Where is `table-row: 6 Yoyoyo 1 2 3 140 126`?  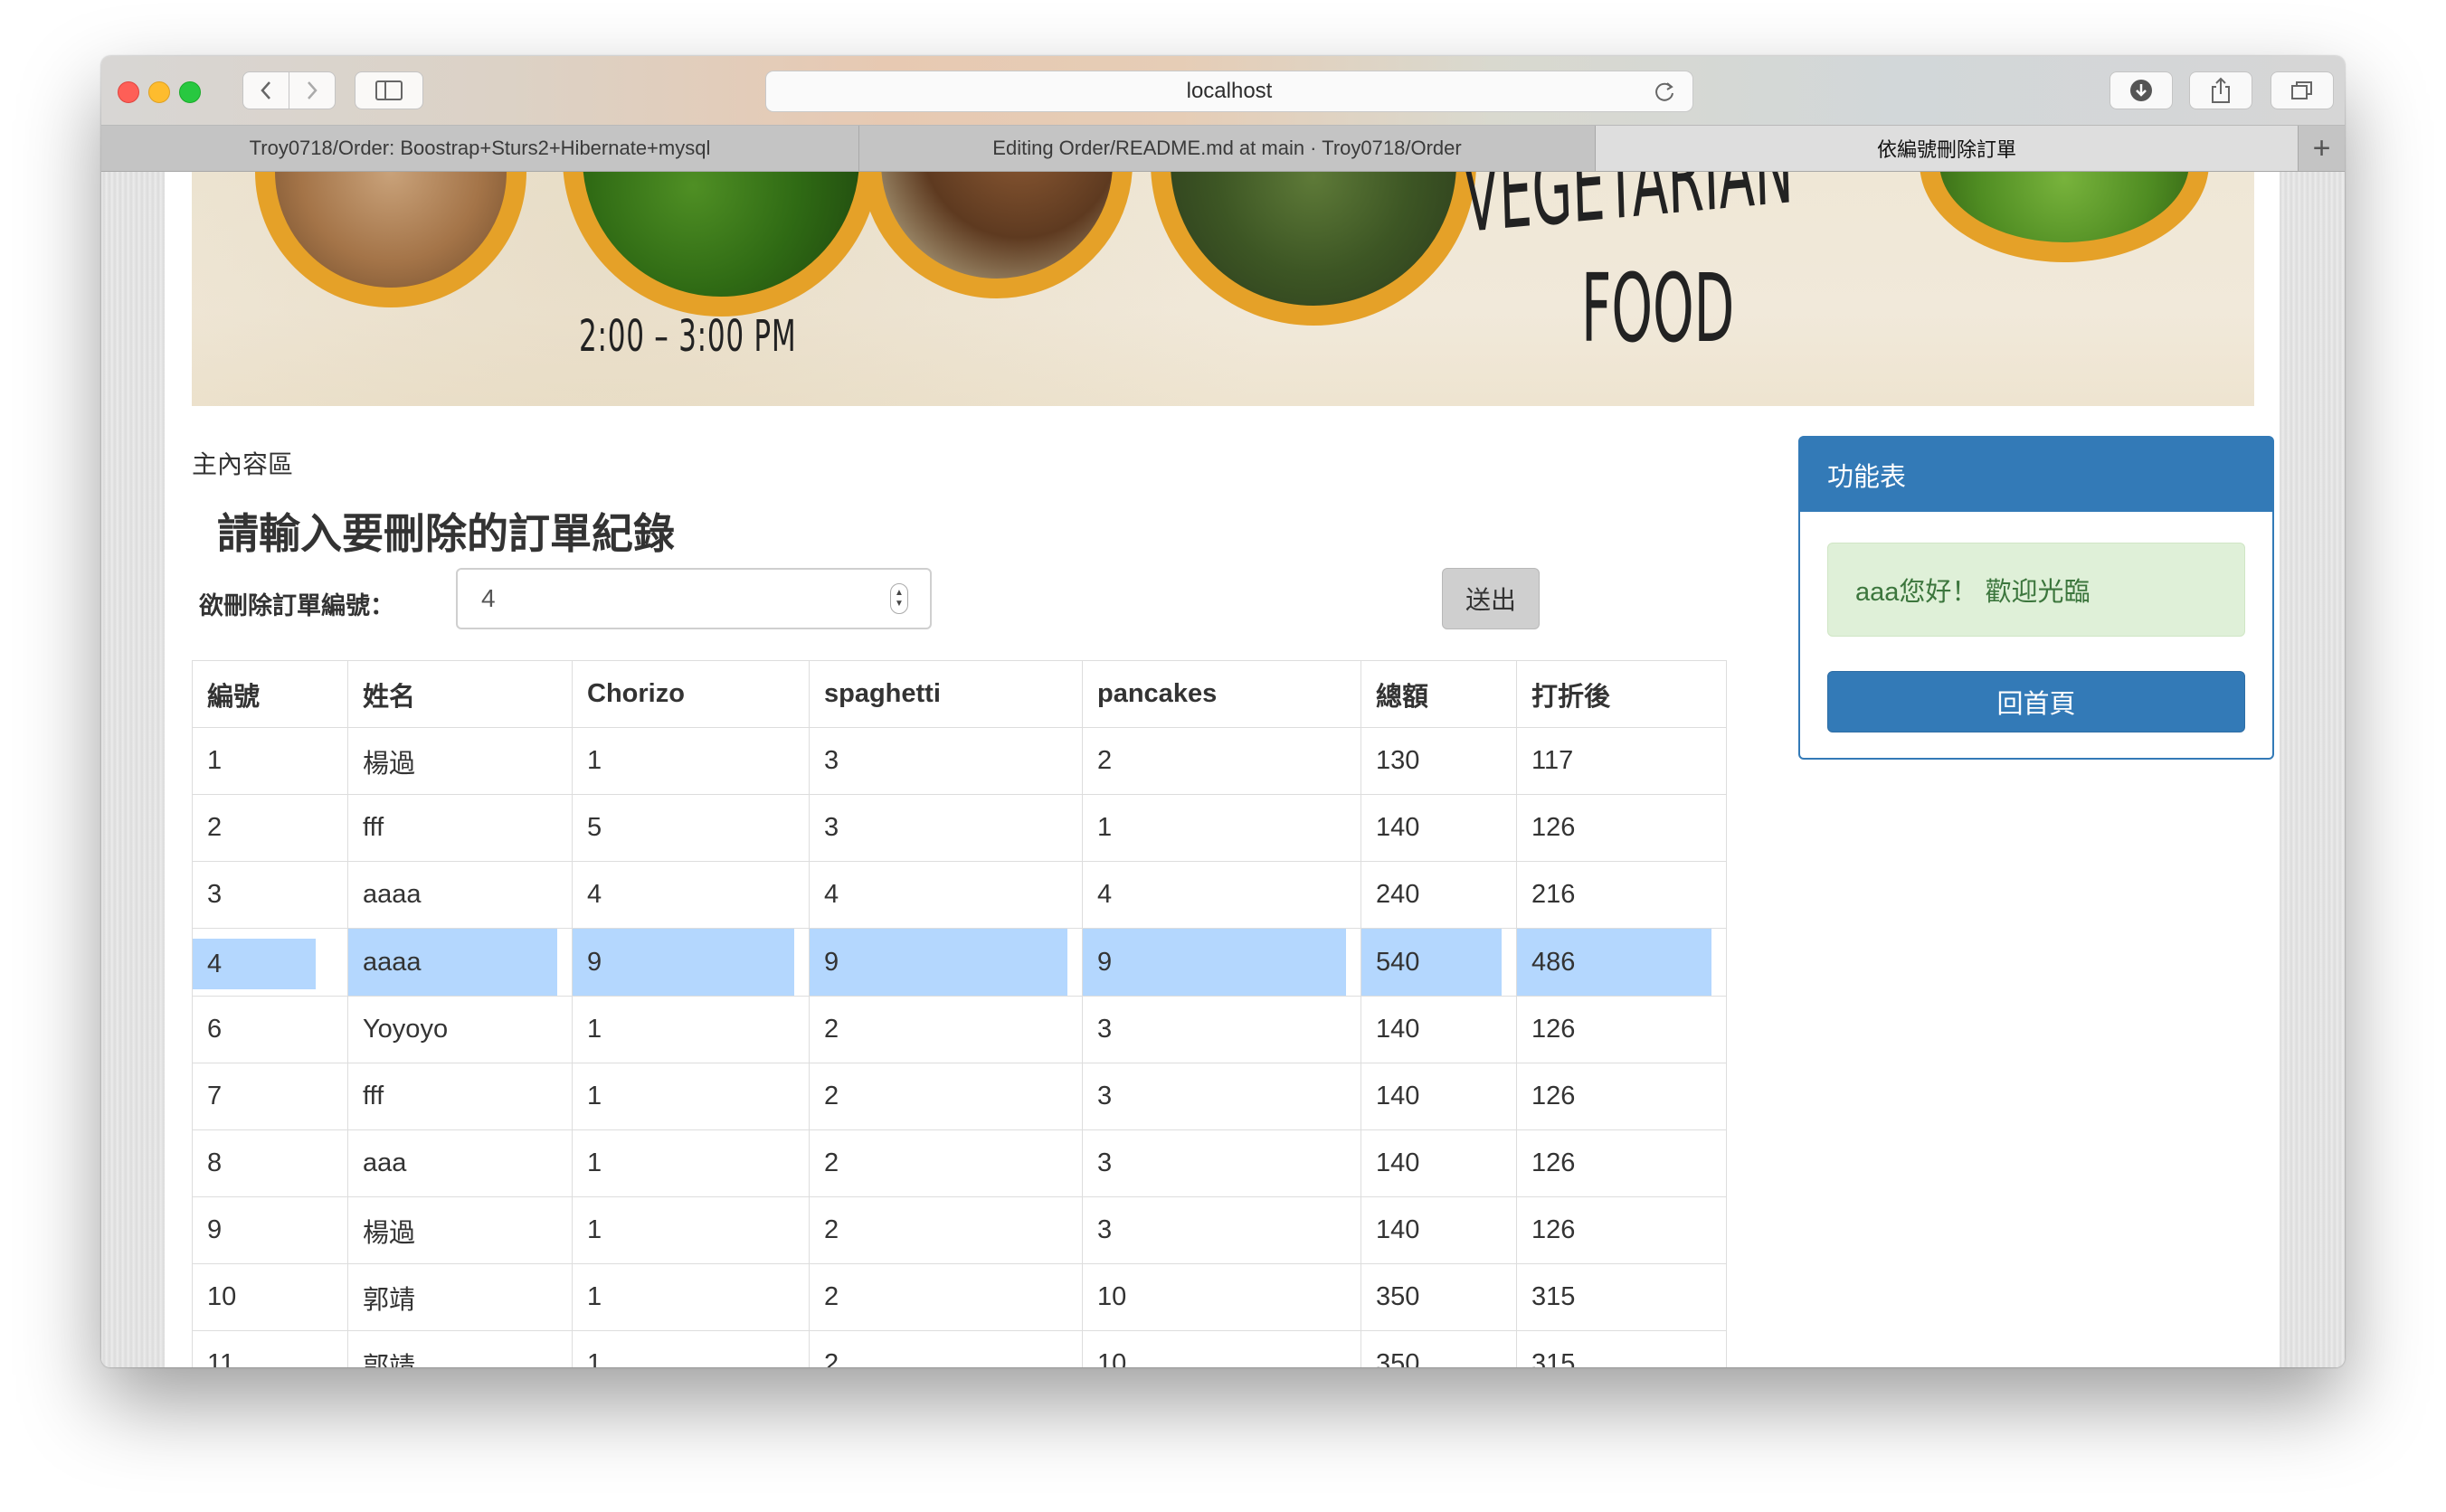 table-row: 6 Yoyoyo 1 2 3 140 126 is located at coordinates (960, 1029).